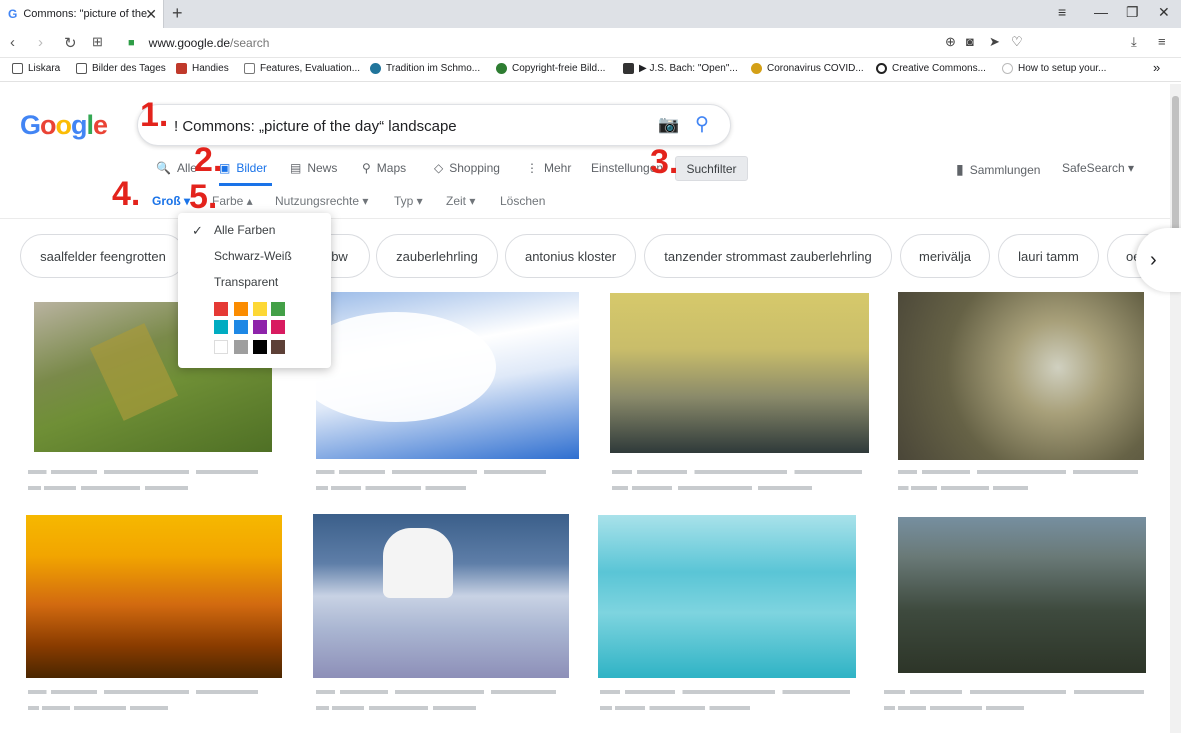 This screenshot has width=1181, height=733. I want to click on check-icon: ✓, so click(197, 230).